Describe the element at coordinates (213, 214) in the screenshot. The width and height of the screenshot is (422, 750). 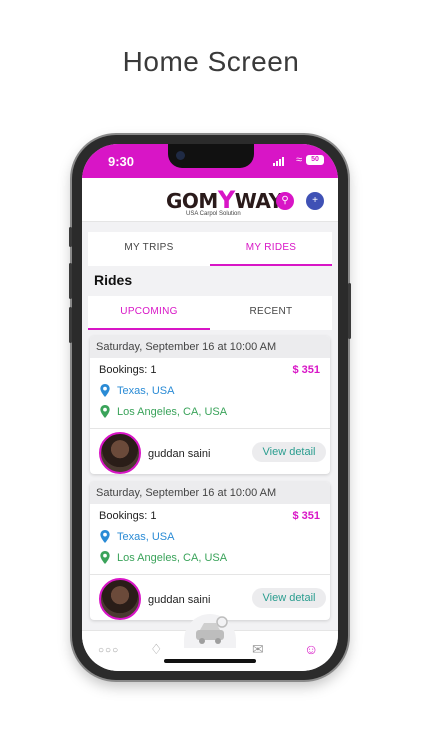
I see `app-tagline: USA Carpol Solution` at that location.